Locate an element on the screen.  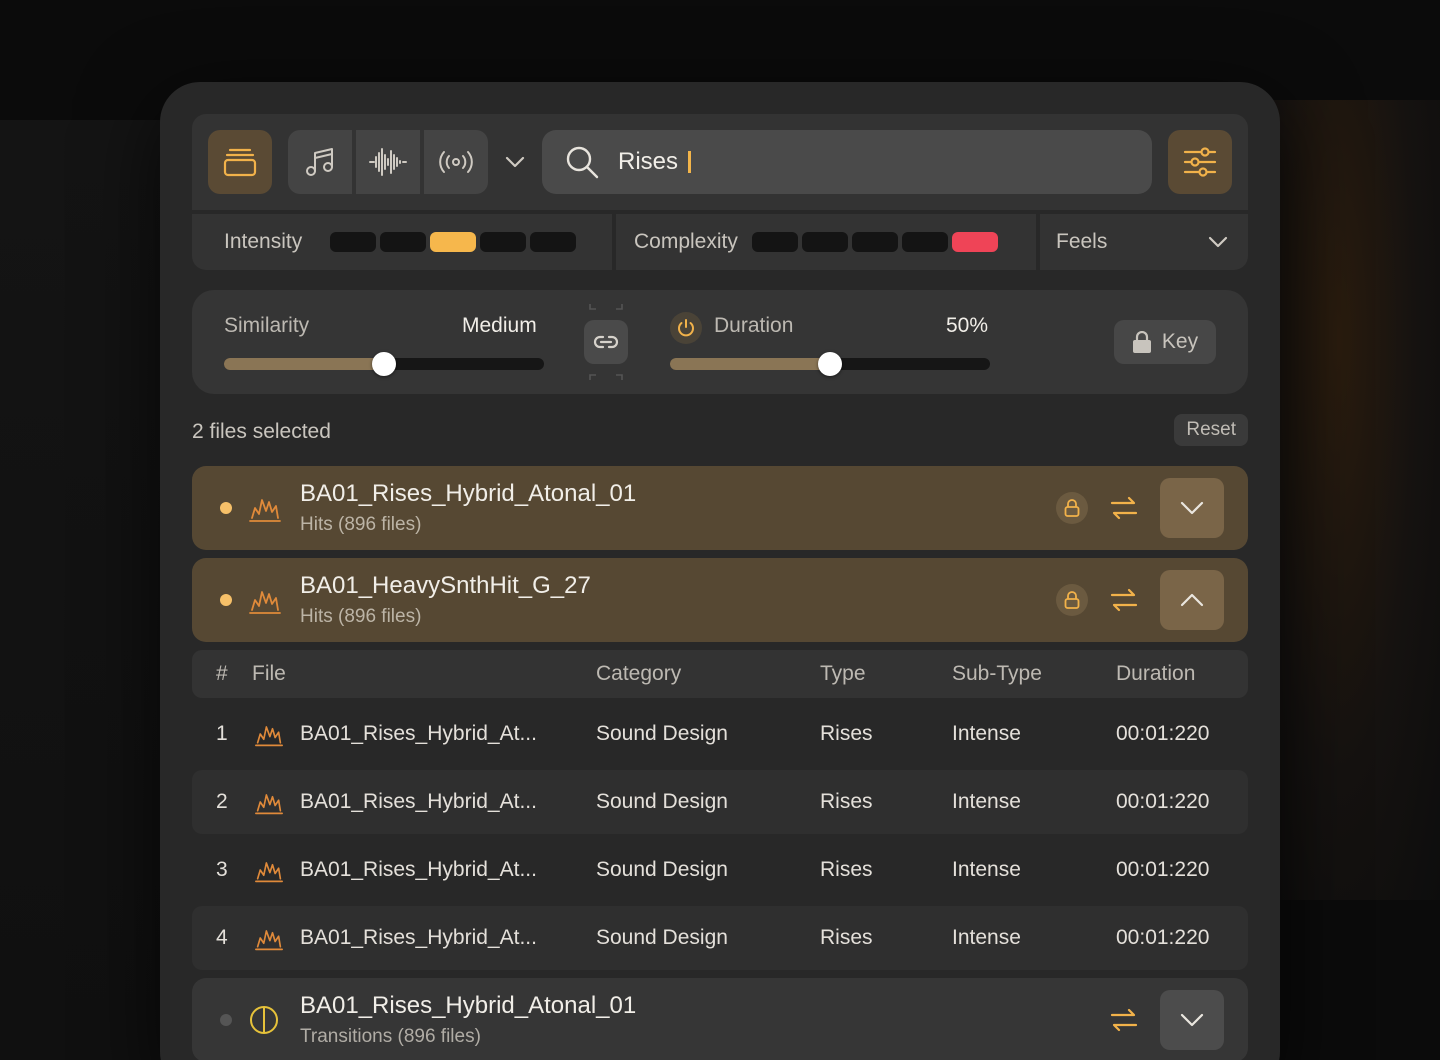
feels-label: Feels is located at coordinates (1082, 241).